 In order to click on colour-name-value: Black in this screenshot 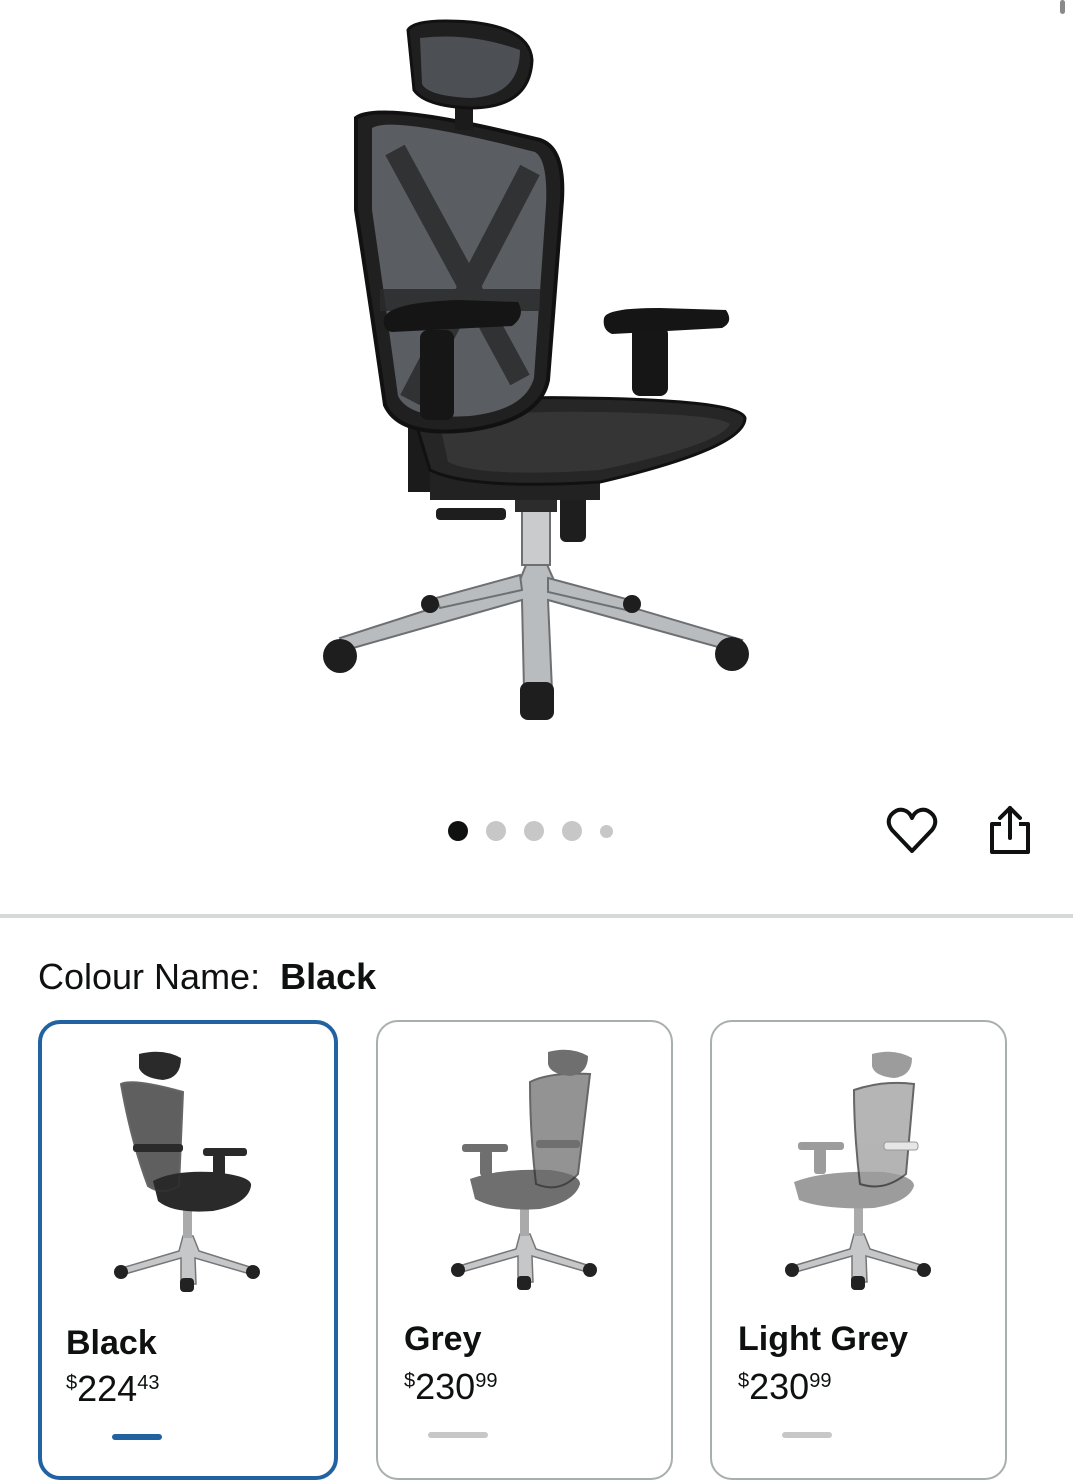, I will do `click(328, 976)`.